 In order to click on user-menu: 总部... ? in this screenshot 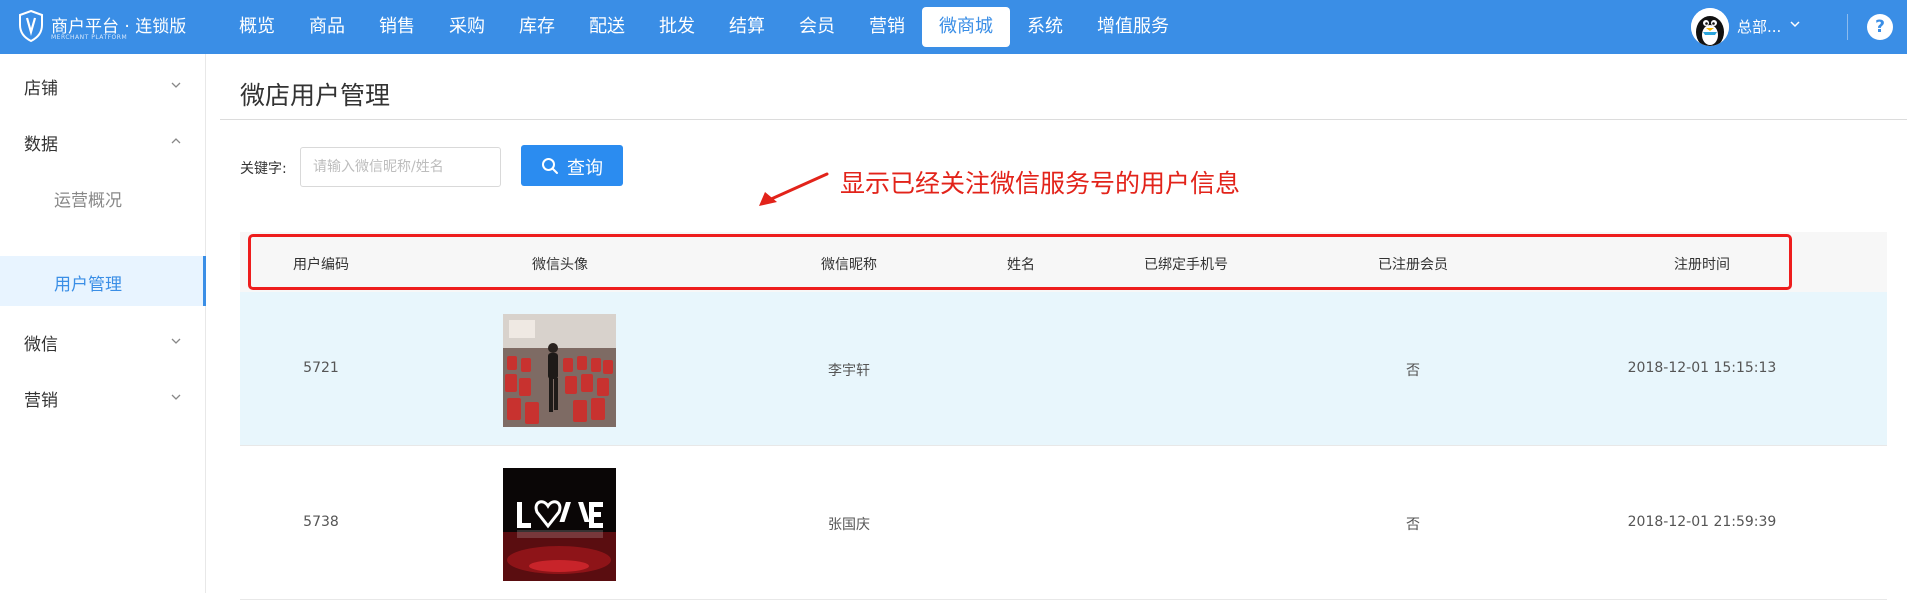, I will do `click(1792, 27)`.